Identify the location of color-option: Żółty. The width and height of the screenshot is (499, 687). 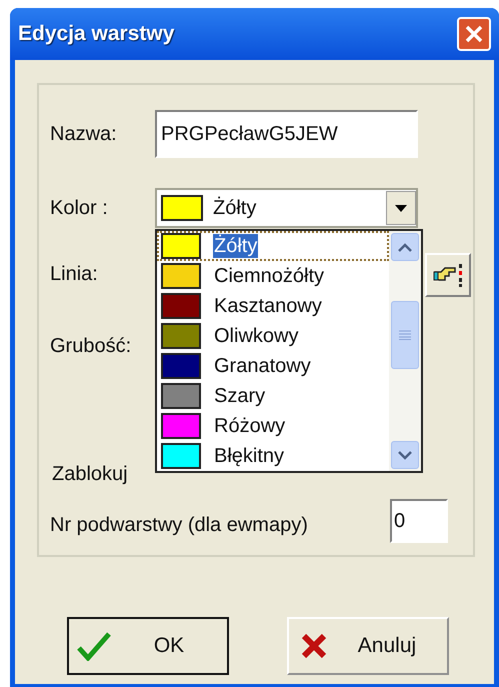
(273, 246).